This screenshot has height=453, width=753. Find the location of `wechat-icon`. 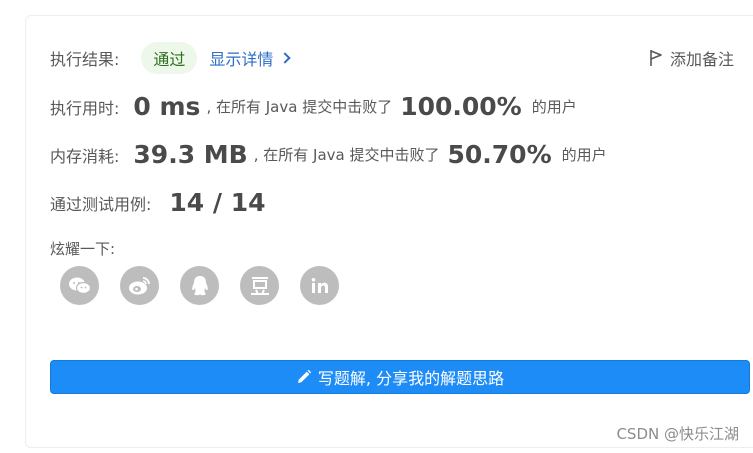

wechat-icon is located at coordinates (79, 285).